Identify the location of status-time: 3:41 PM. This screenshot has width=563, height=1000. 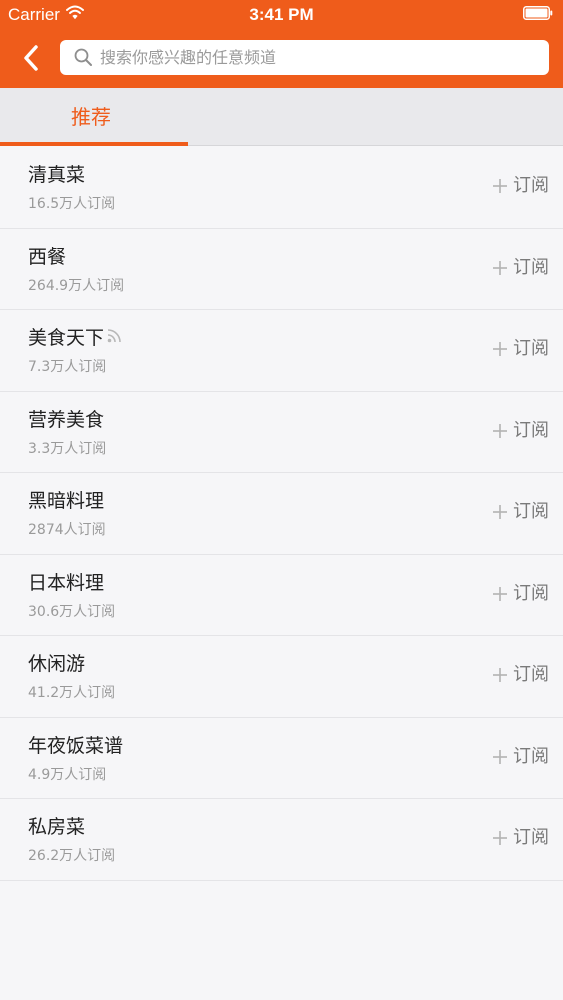
(281, 14).